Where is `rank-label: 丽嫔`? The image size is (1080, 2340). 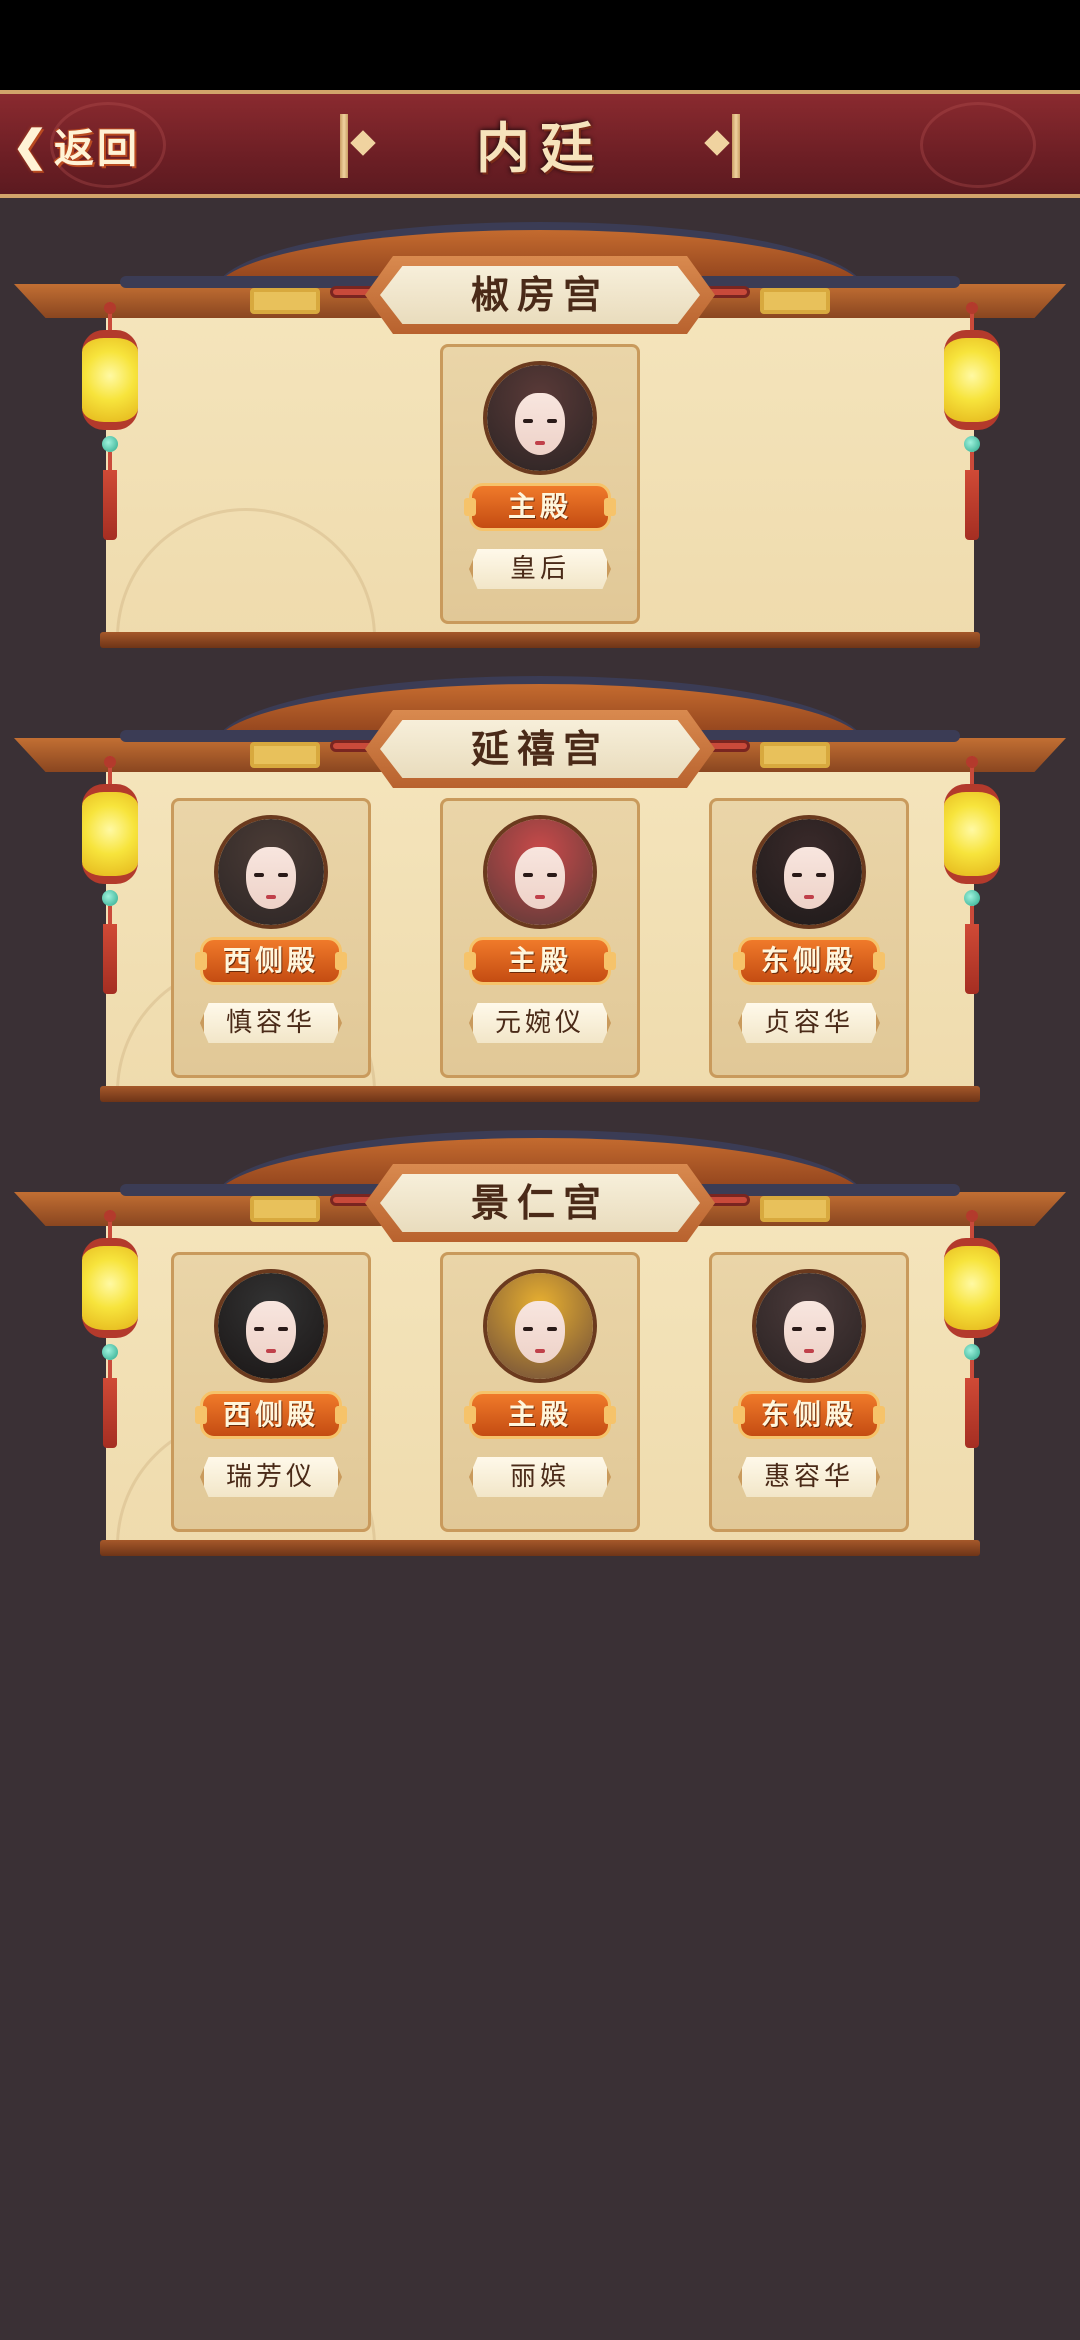 rank-label: 丽嫔 is located at coordinates (540, 1477).